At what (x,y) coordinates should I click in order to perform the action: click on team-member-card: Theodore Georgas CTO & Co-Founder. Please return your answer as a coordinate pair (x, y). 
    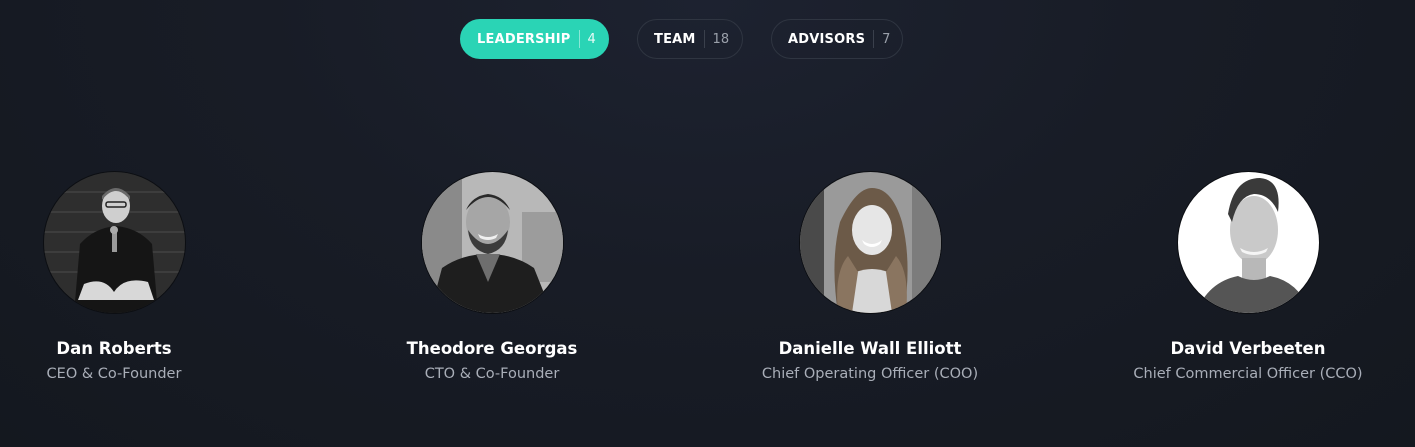
    Looking at the image, I should click on (492, 277).